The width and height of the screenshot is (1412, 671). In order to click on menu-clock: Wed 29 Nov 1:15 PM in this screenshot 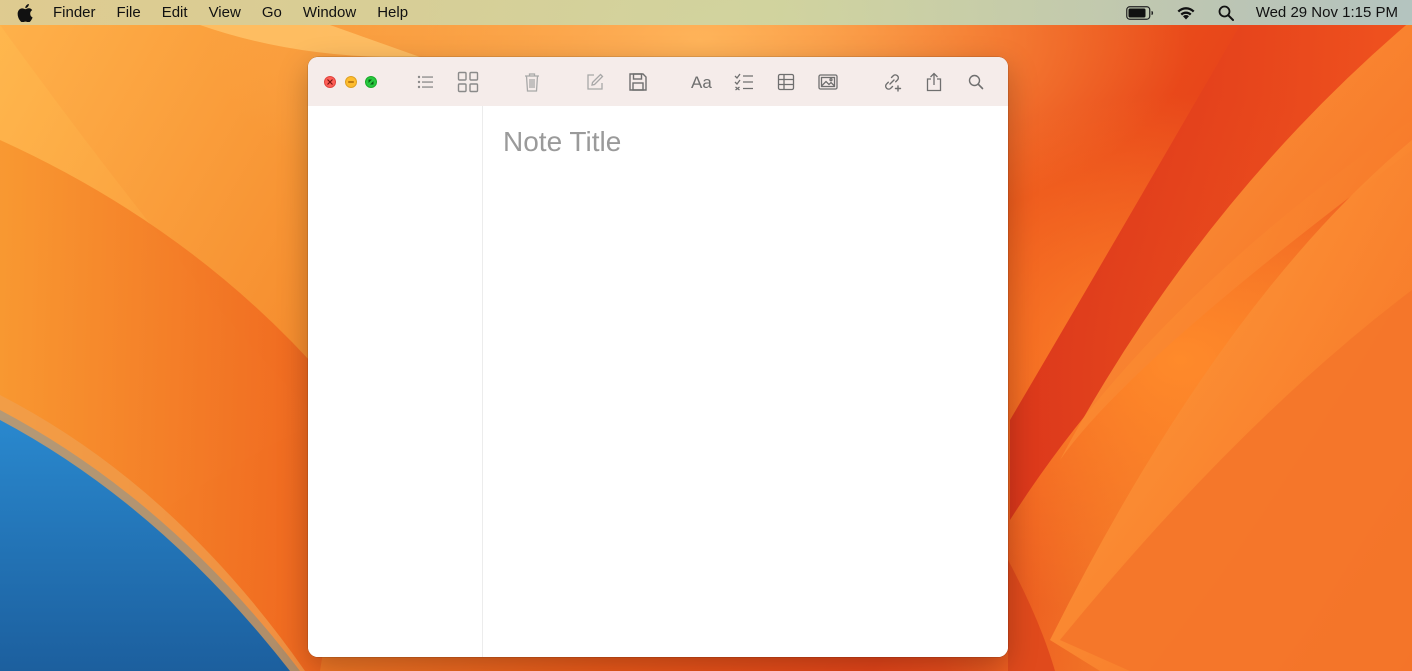, I will do `click(1327, 12)`.